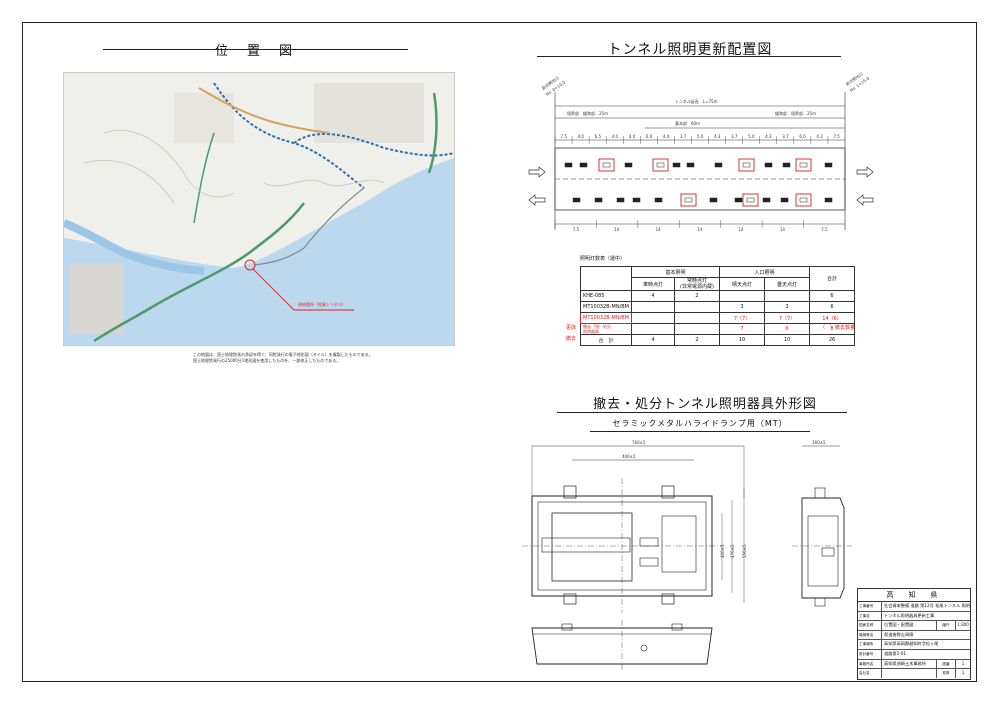  I want to click on dim-h2: 470±5, so click(732, 551).